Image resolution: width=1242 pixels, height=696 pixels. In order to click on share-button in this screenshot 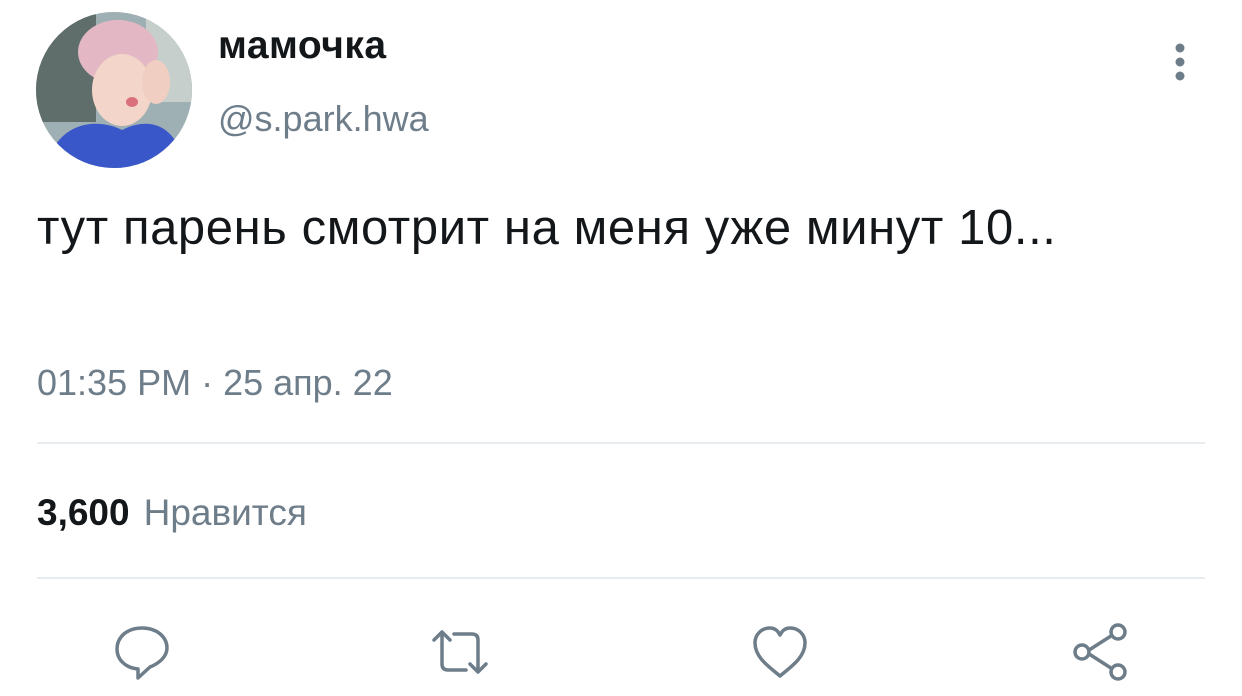, I will do `click(1100, 652)`.